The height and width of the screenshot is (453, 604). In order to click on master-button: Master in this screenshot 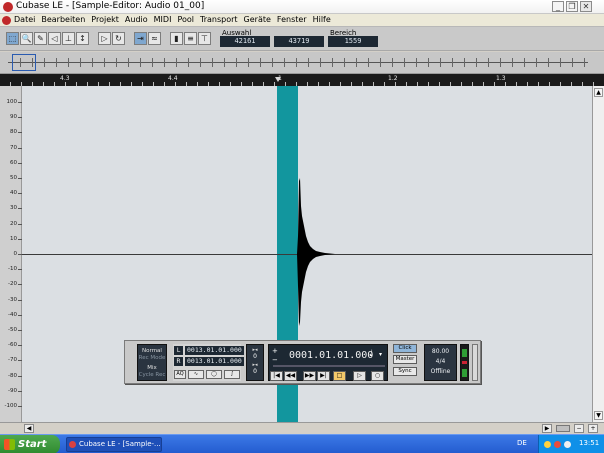, I will do `click(405, 359)`.